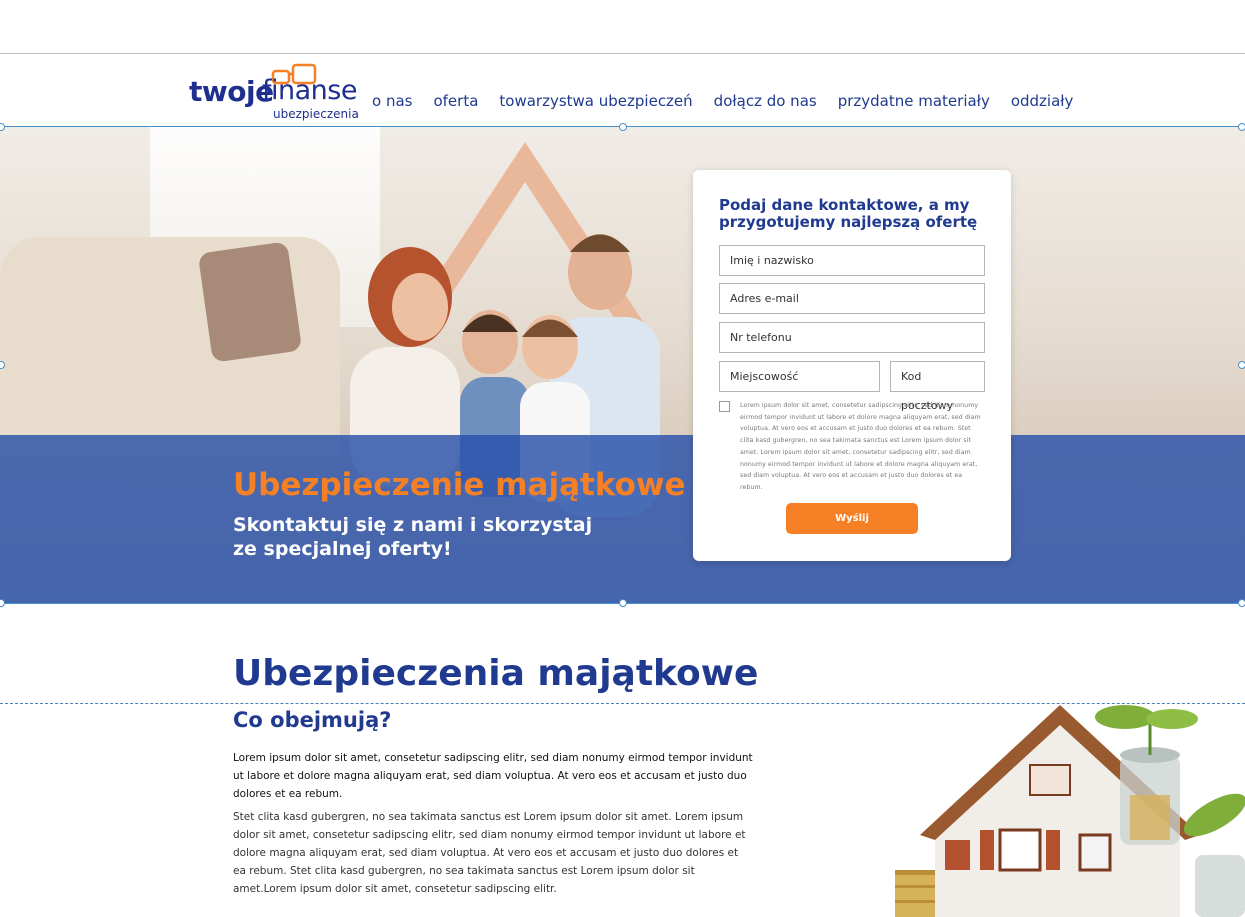 The height and width of the screenshot is (917, 1245). I want to click on hero-subtitle-line2: ze specjalnej oferty!, so click(342, 549).